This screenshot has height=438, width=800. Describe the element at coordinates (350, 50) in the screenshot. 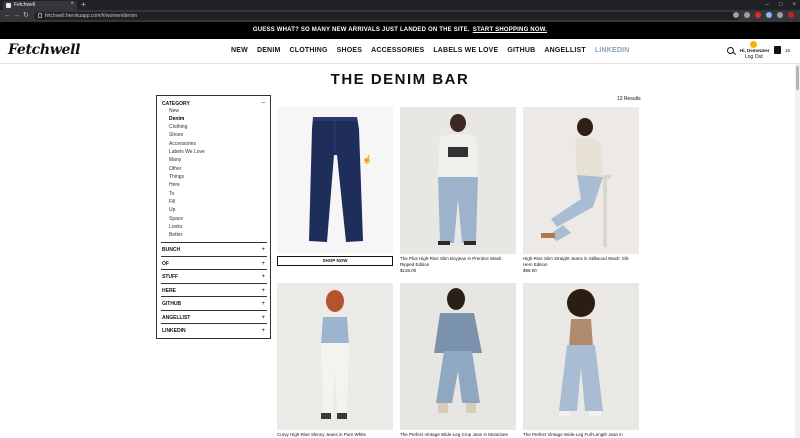

I see `nav-shoes: SHOES` at that location.